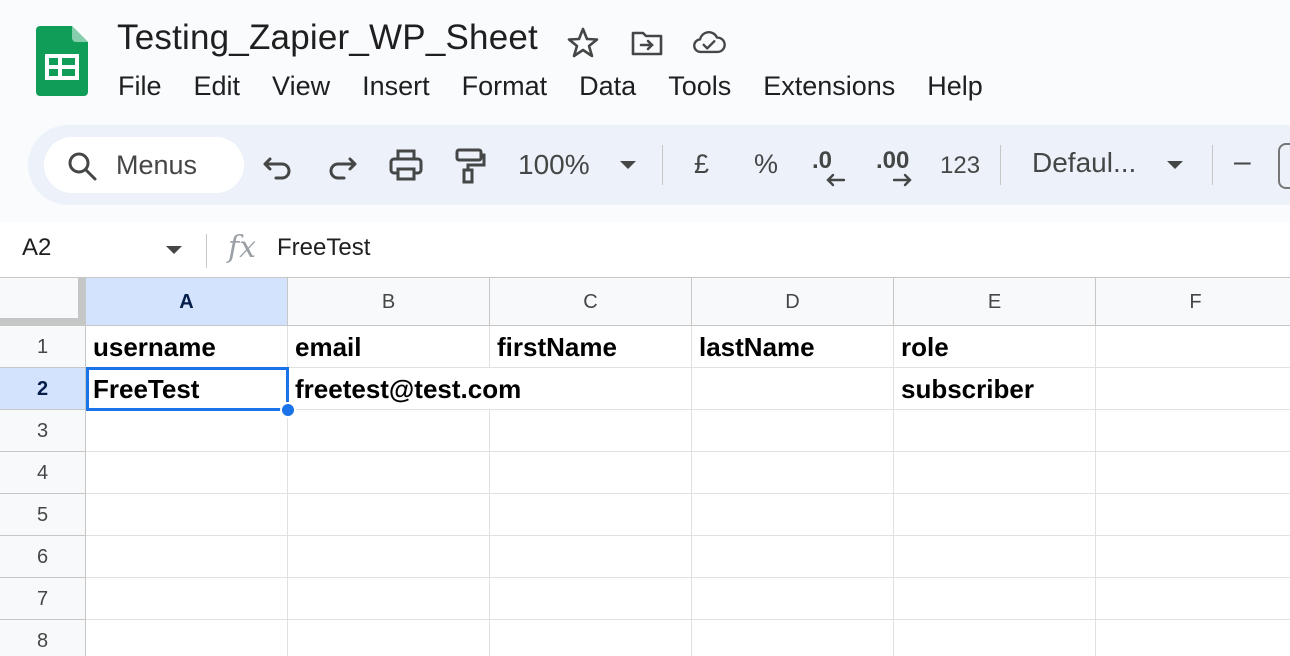  Describe the element at coordinates (832, 167) in the screenshot. I see `decrease-decimal-button: .0` at that location.